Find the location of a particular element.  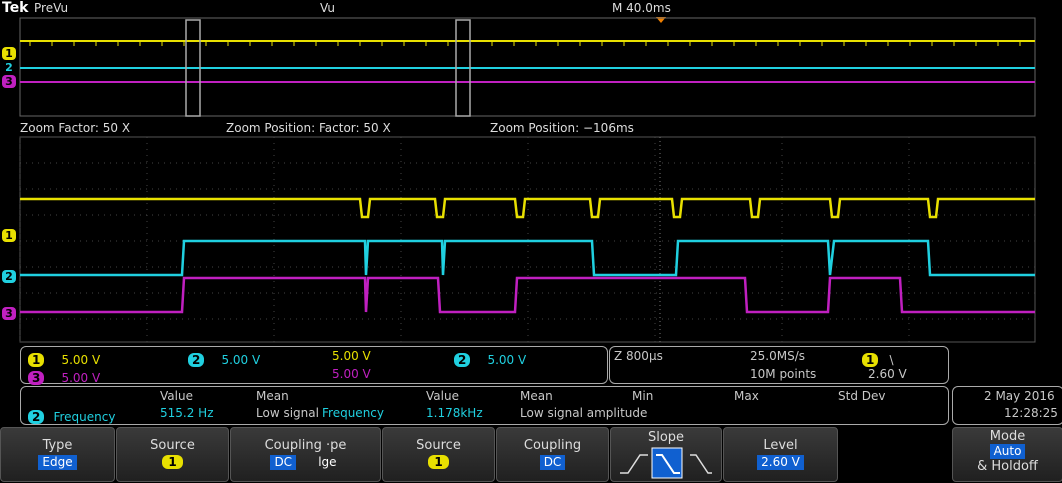

ch2-extra-settings: 2 5.00 V is located at coordinates (490, 358).